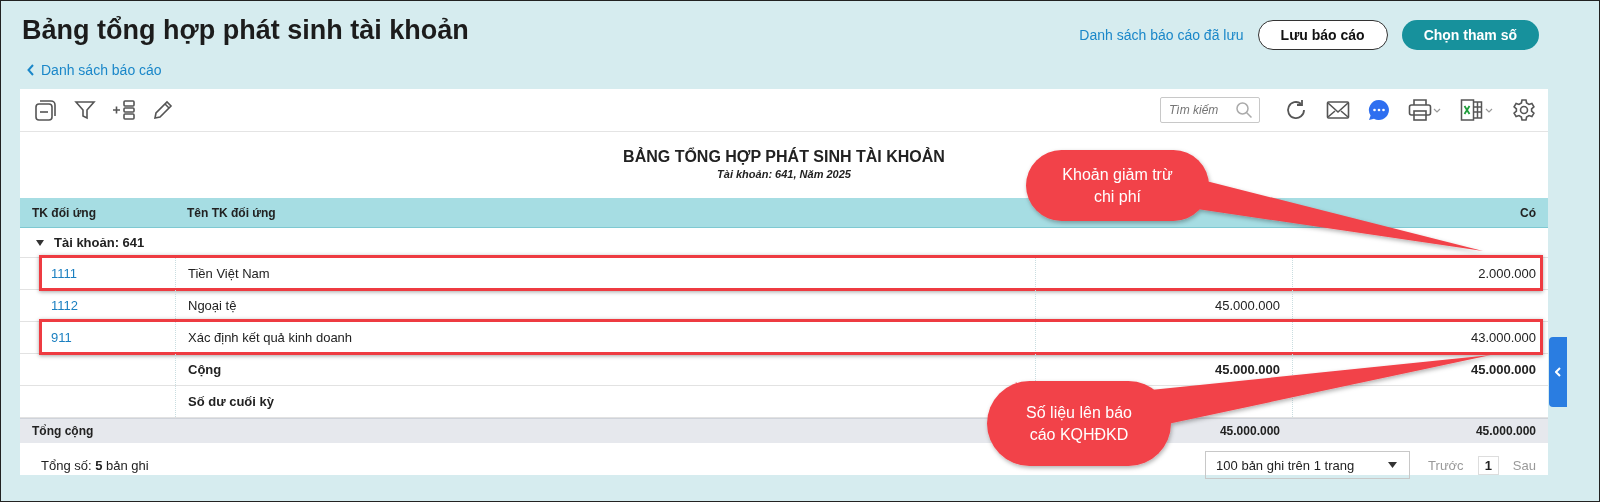 This screenshot has height=502, width=1600. I want to click on table-cell: Xác định kết quả kinh doanh, so click(270, 337).